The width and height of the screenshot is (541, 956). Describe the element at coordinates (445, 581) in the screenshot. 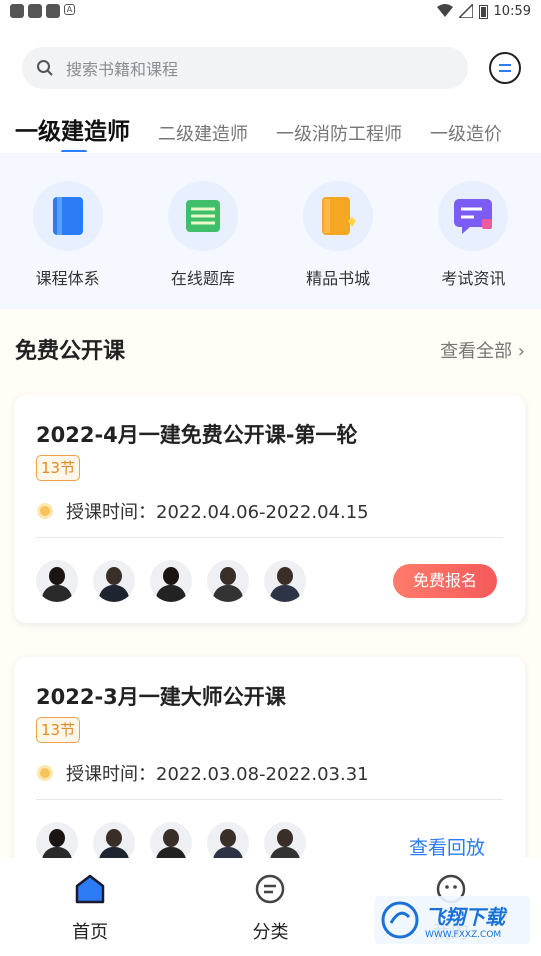

I see `enroll-button: 免费报名` at that location.